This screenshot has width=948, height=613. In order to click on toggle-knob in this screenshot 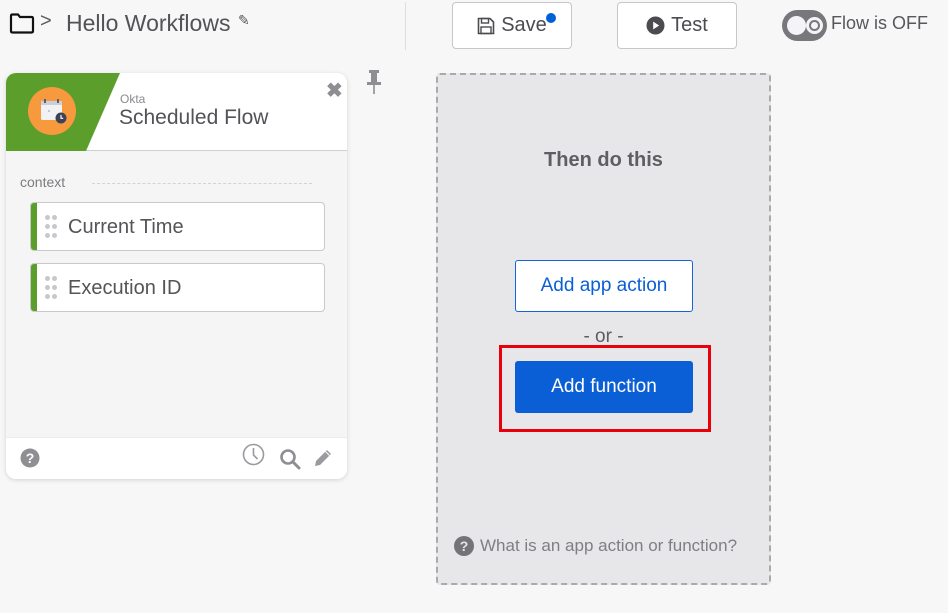, I will do `click(796, 25)`.